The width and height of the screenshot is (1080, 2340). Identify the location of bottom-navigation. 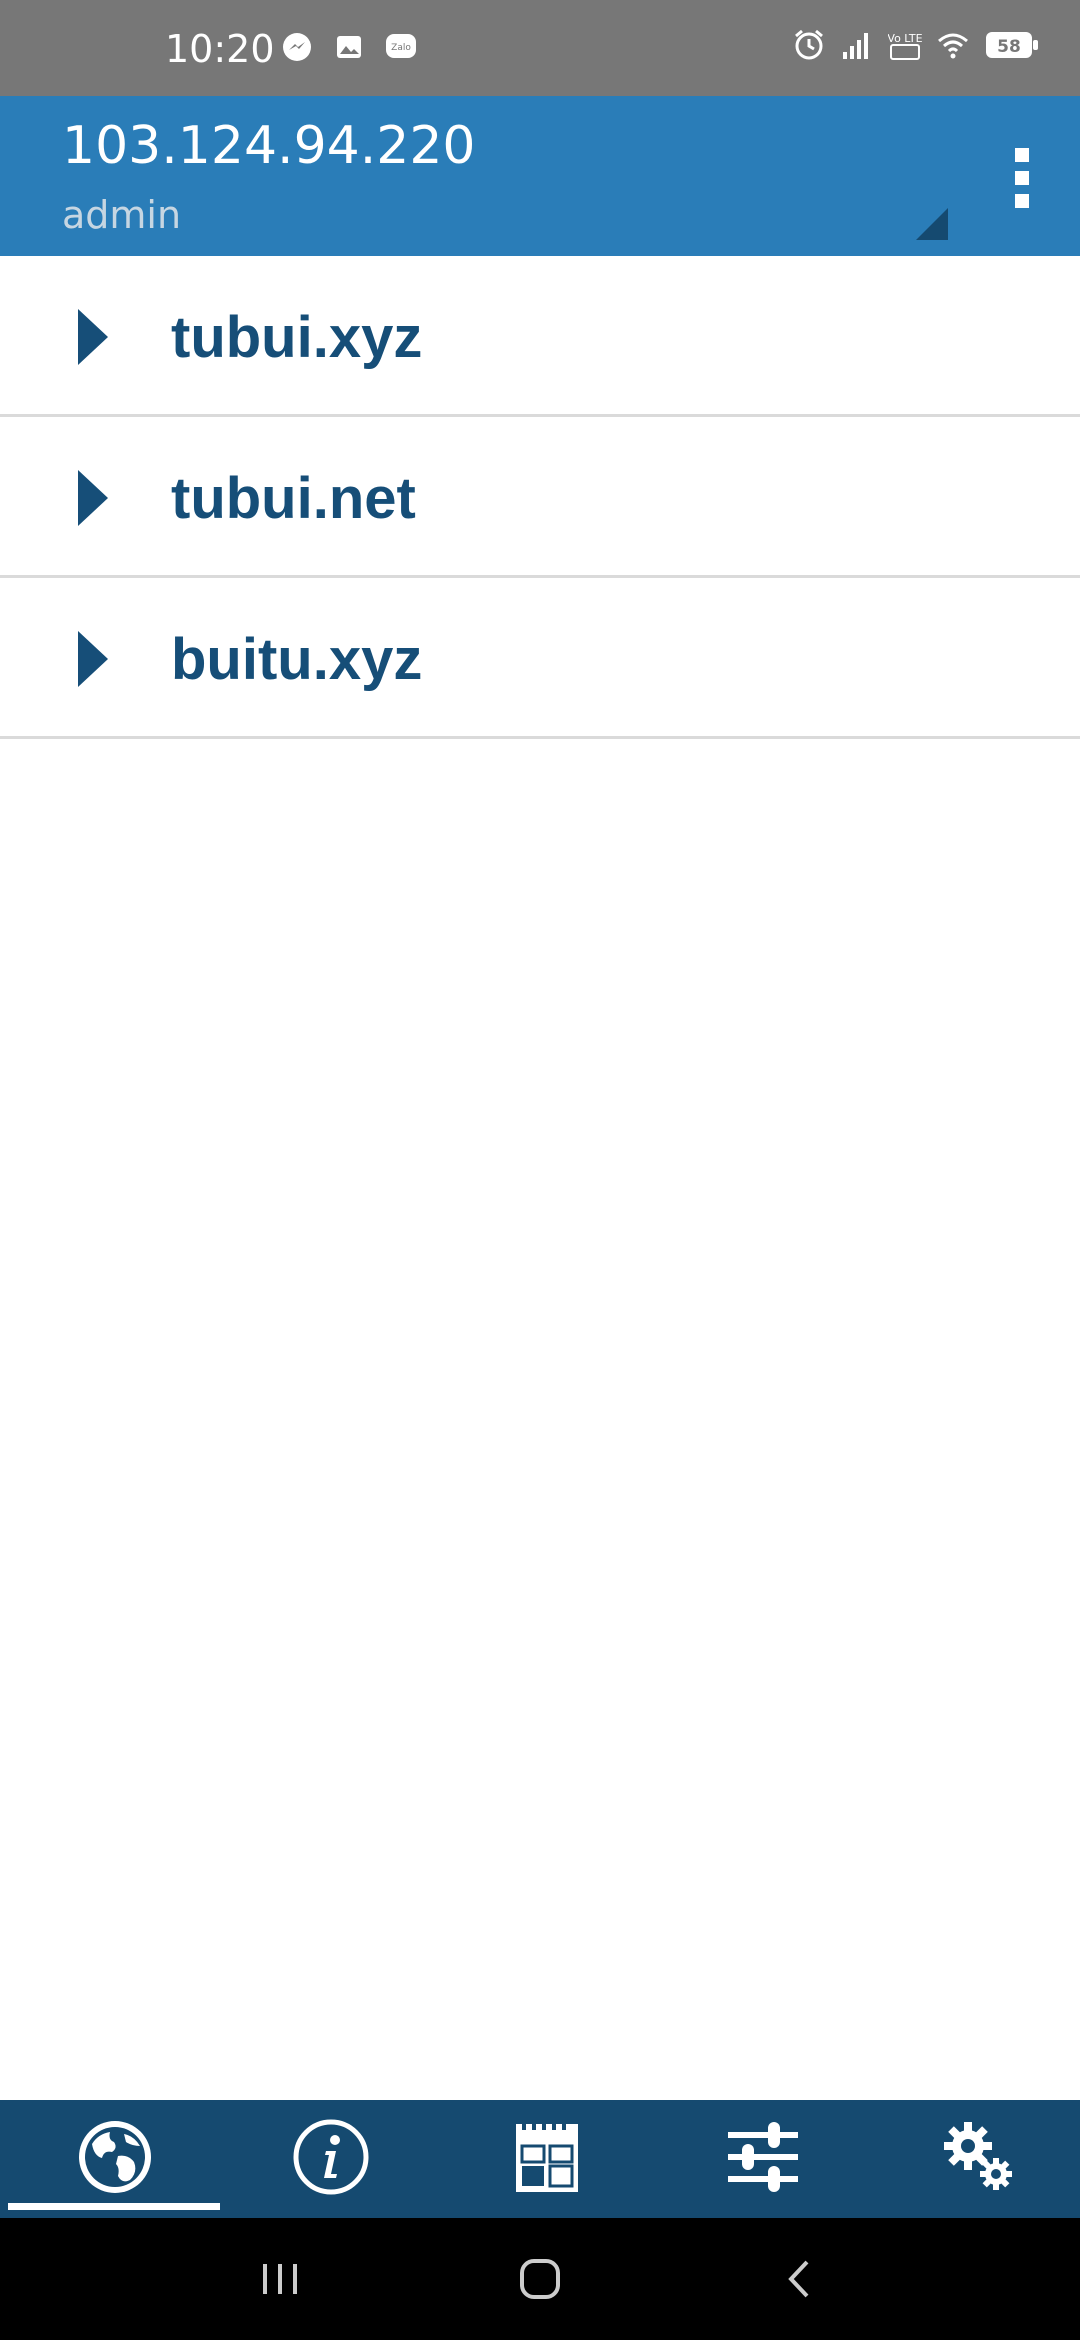
(540, 2159).